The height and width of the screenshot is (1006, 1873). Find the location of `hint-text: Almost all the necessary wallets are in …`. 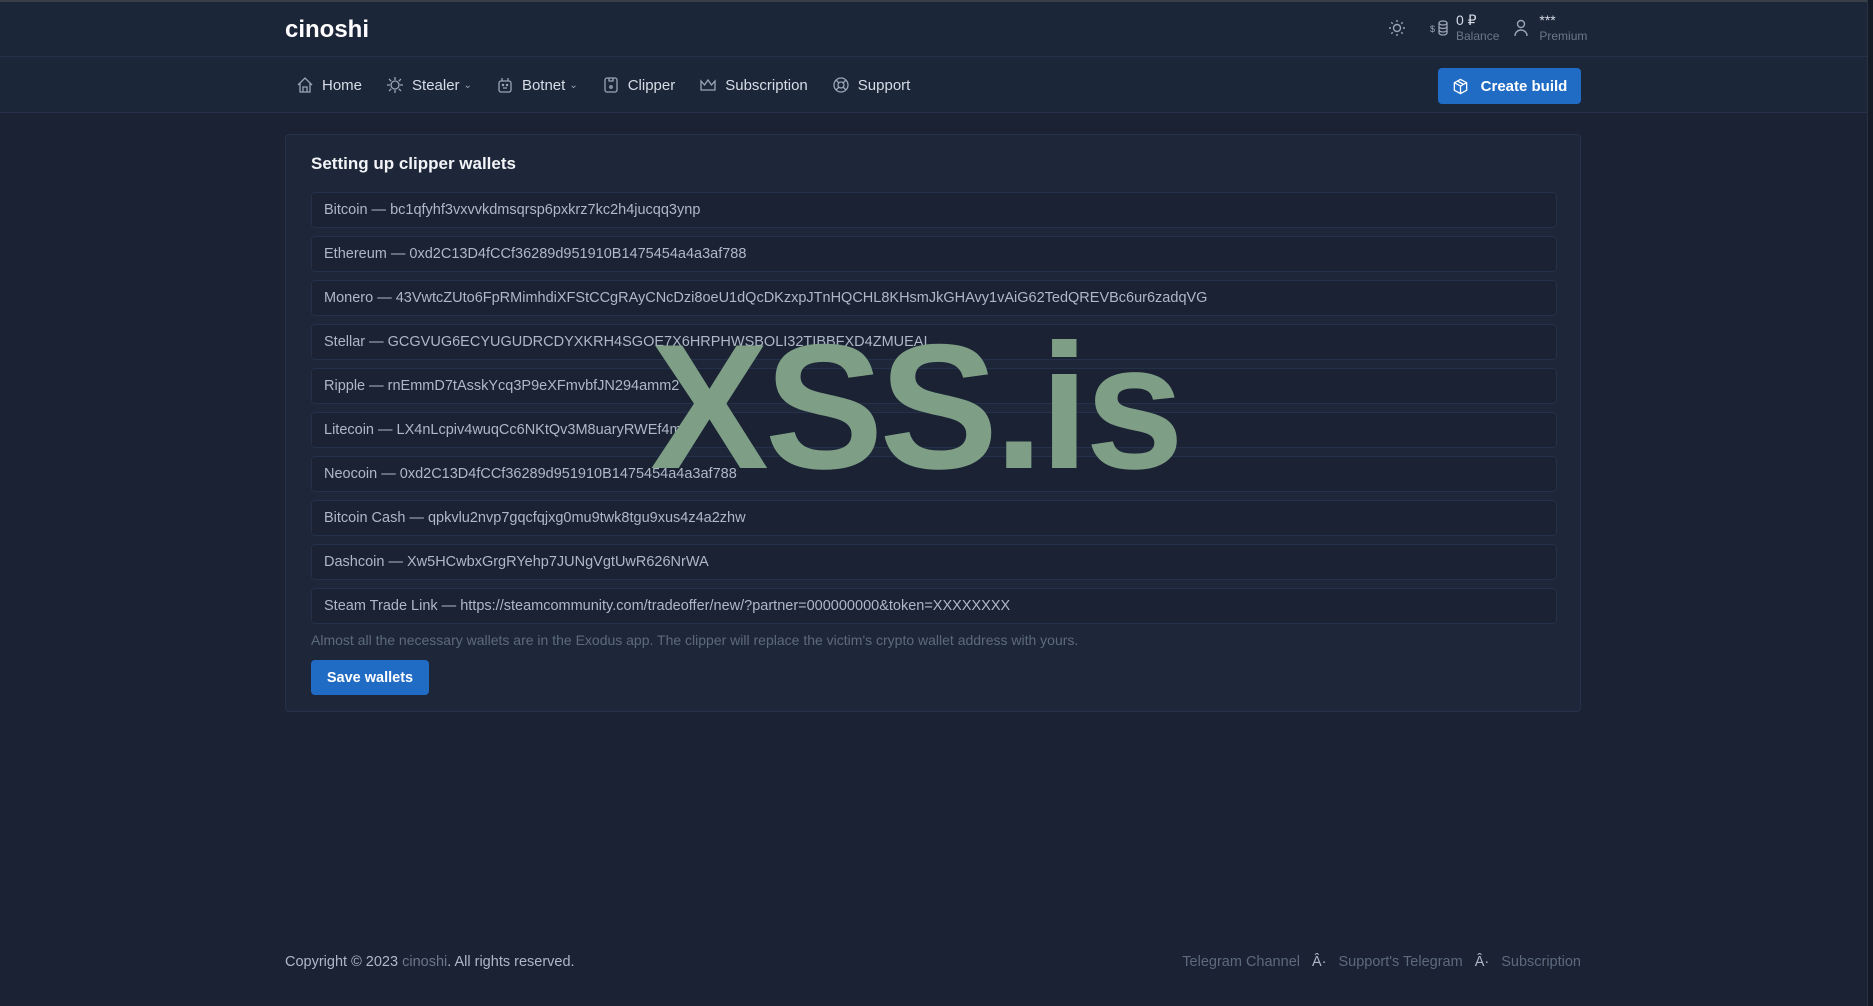

hint-text: Almost all the necessary wallets are in … is located at coordinates (695, 640).